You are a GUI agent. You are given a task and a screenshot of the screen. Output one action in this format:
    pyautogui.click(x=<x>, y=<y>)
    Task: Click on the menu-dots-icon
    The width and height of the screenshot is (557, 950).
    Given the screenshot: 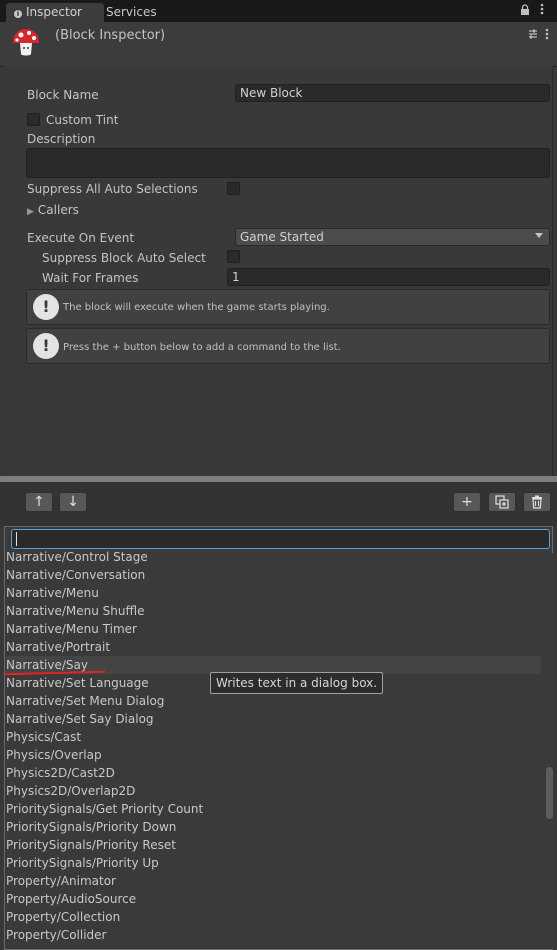 What is the action you would take?
    pyautogui.click(x=542, y=10)
    